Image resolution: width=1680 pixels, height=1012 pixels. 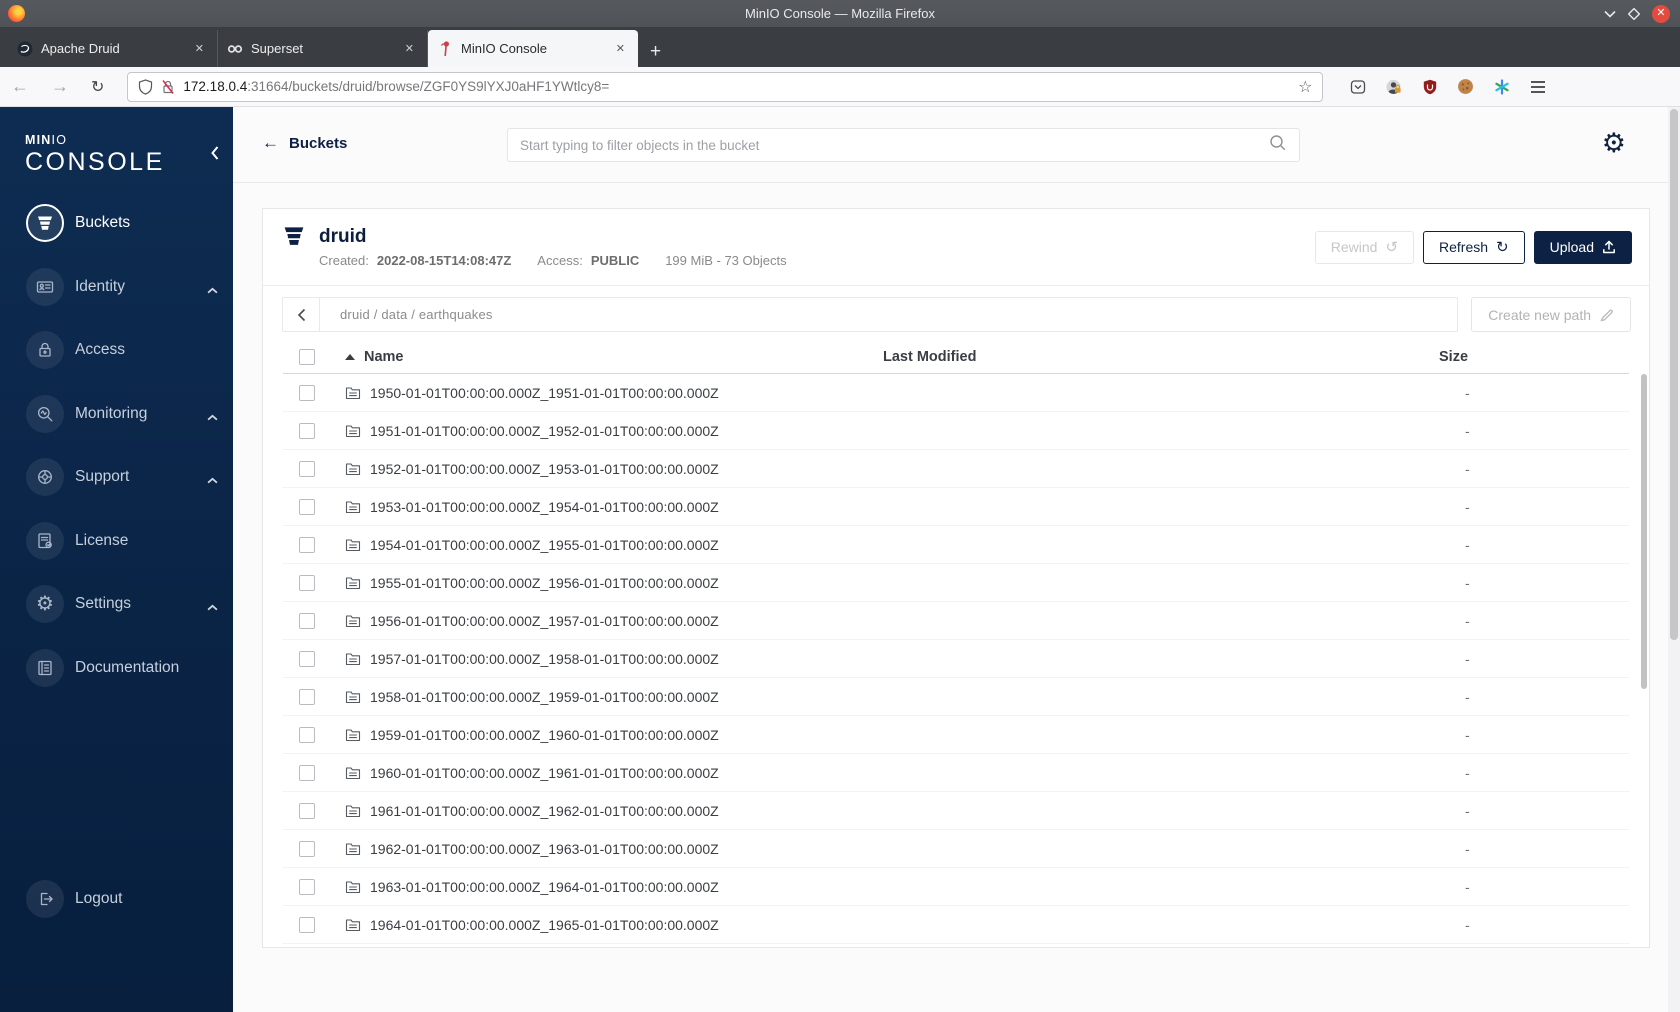 What do you see at coordinates (307, 357) in the screenshot?
I see `select-all-checkbox` at bounding box center [307, 357].